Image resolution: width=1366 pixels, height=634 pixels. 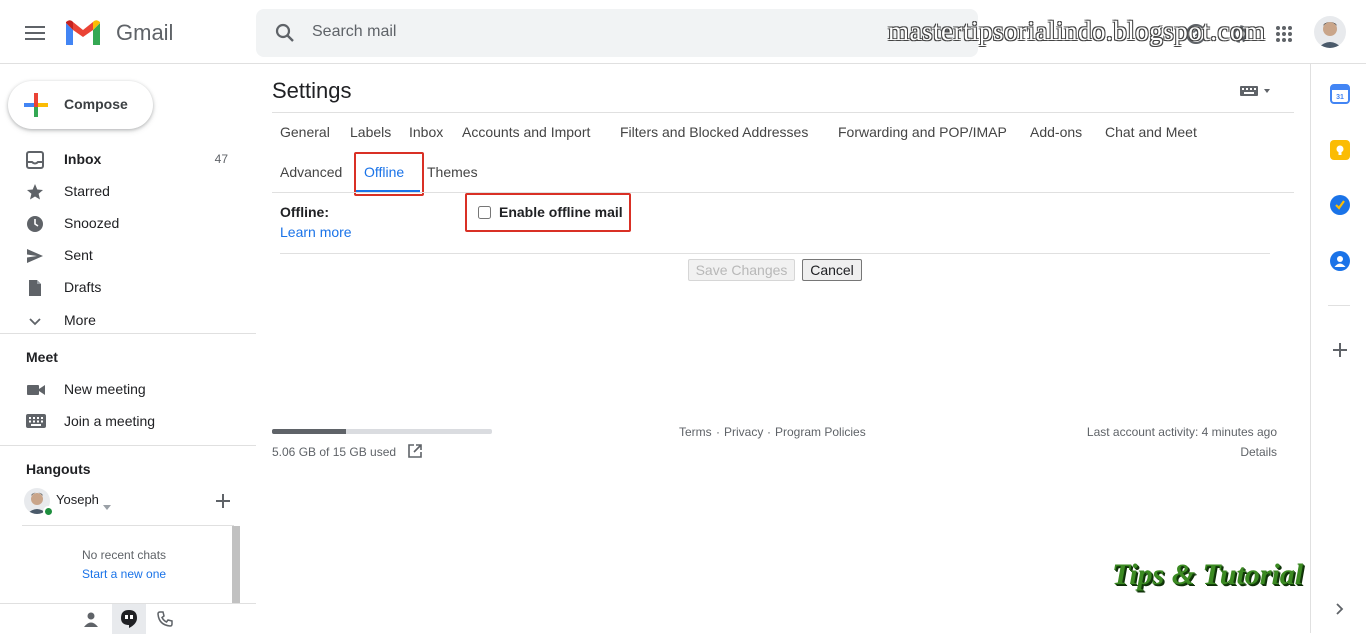 What do you see at coordinates (236, 564) in the screenshot?
I see `hangouts-scrollbar` at bounding box center [236, 564].